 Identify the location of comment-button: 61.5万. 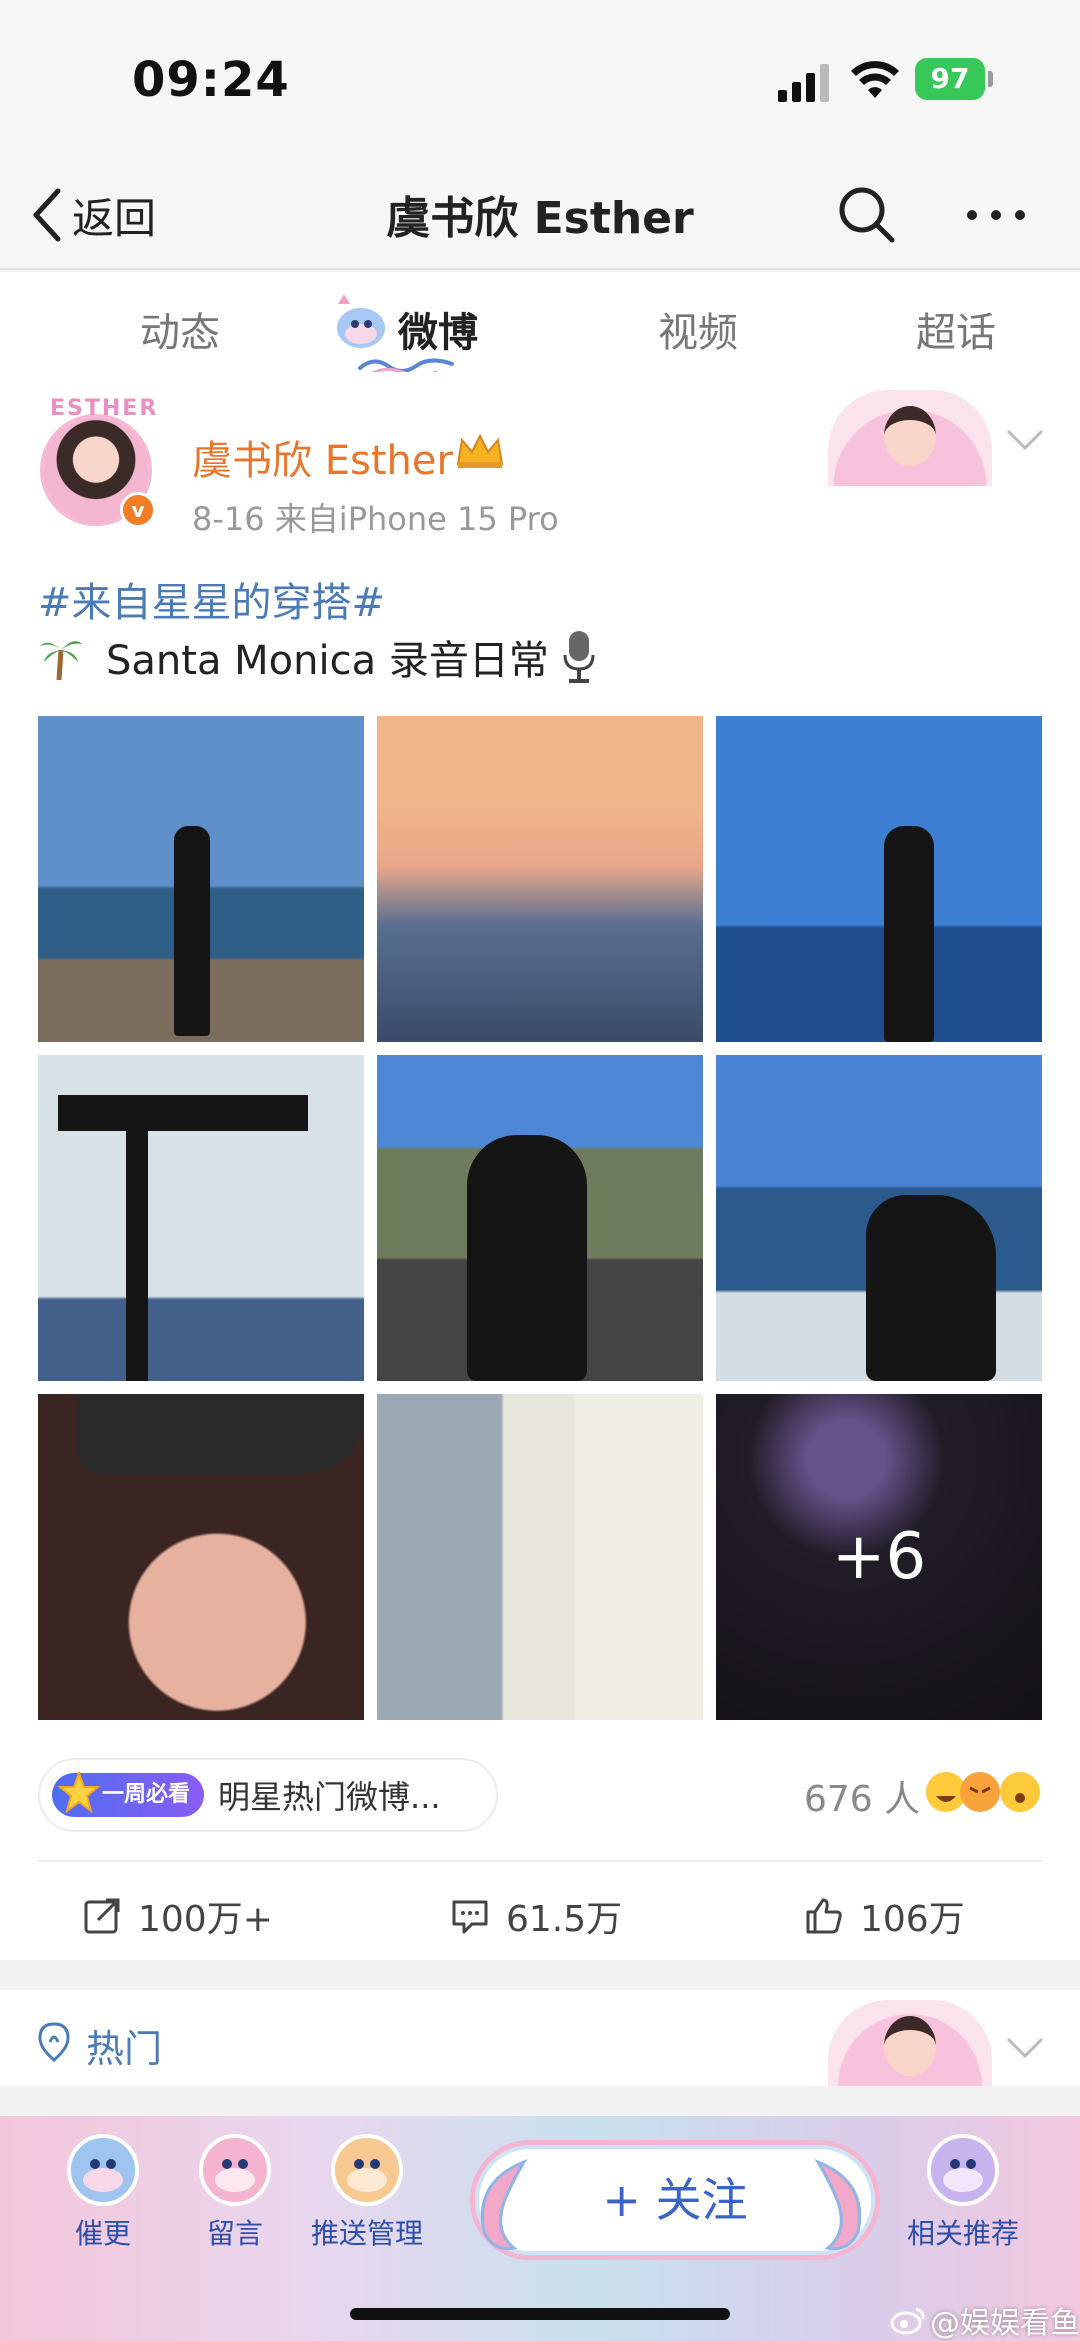
(536, 1916).